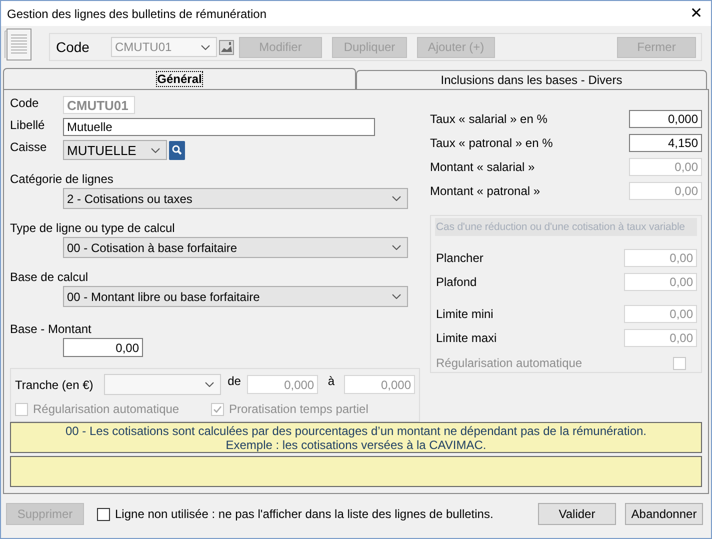 The image size is (712, 539). What do you see at coordinates (28, 125) in the screenshot?
I see `label: Libellé` at bounding box center [28, 125].